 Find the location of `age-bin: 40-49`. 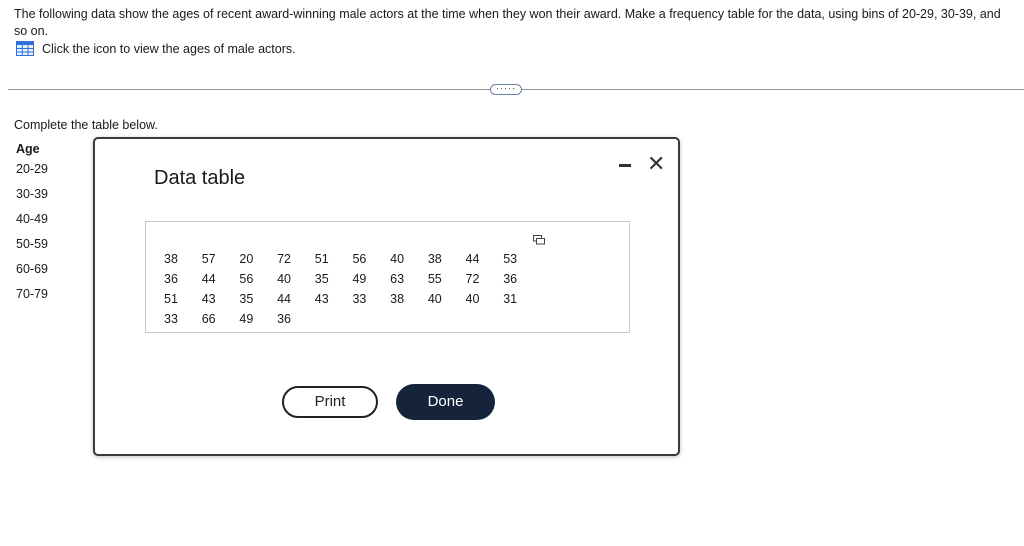

age-bin: 40-49 is located at coordinates (32, 219).